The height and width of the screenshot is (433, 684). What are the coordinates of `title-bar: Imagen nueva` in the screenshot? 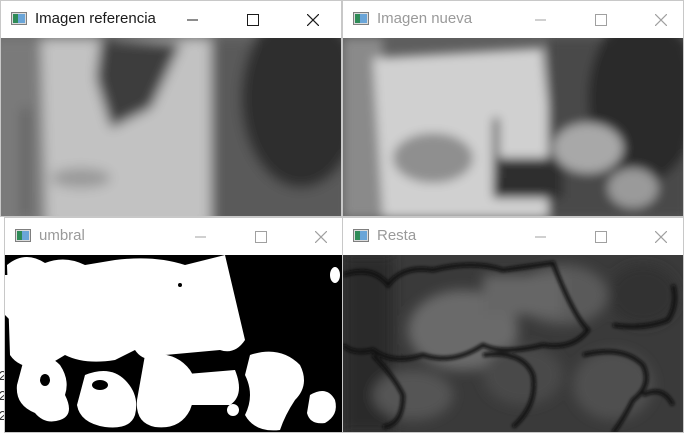 It's located at (513, 19).